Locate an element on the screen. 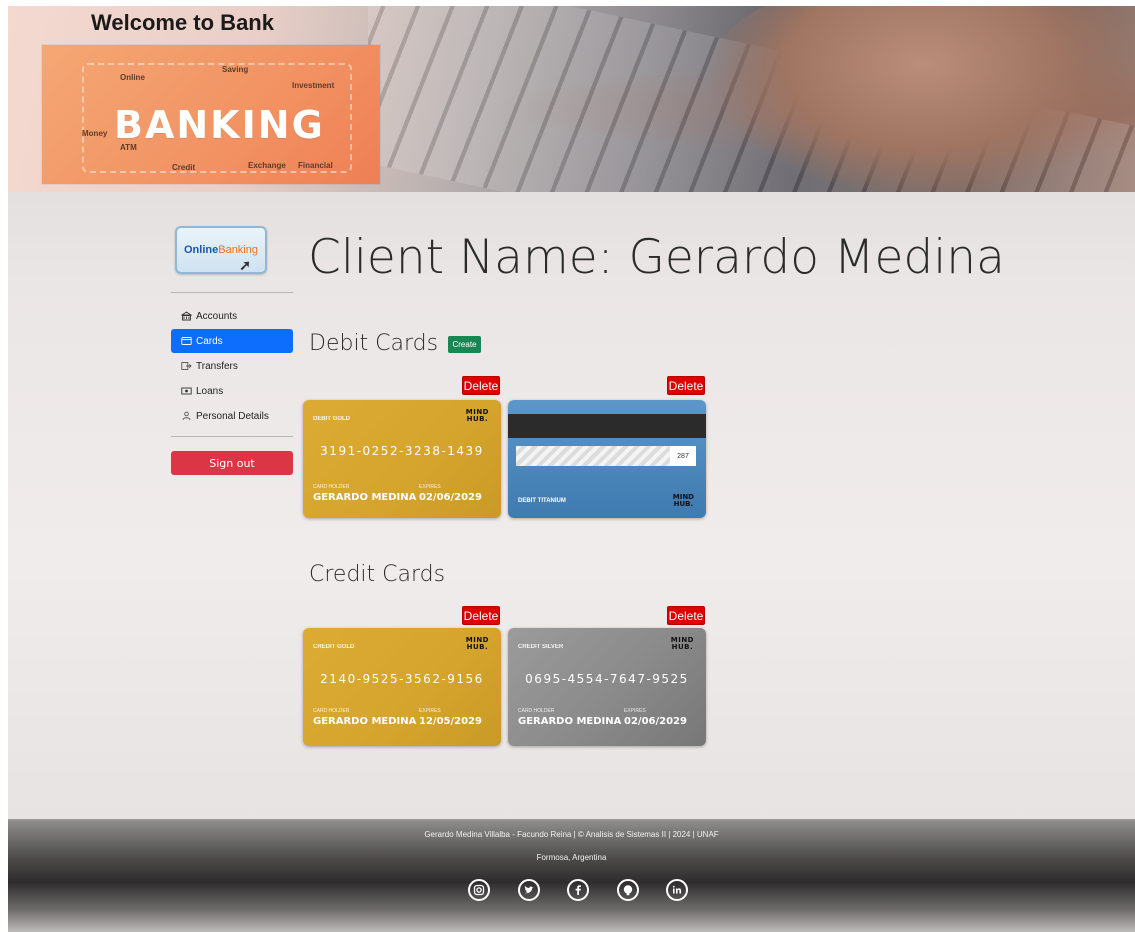 This screenshot has height=932, width=1135. card-icon is located at coordinates (187, 341).